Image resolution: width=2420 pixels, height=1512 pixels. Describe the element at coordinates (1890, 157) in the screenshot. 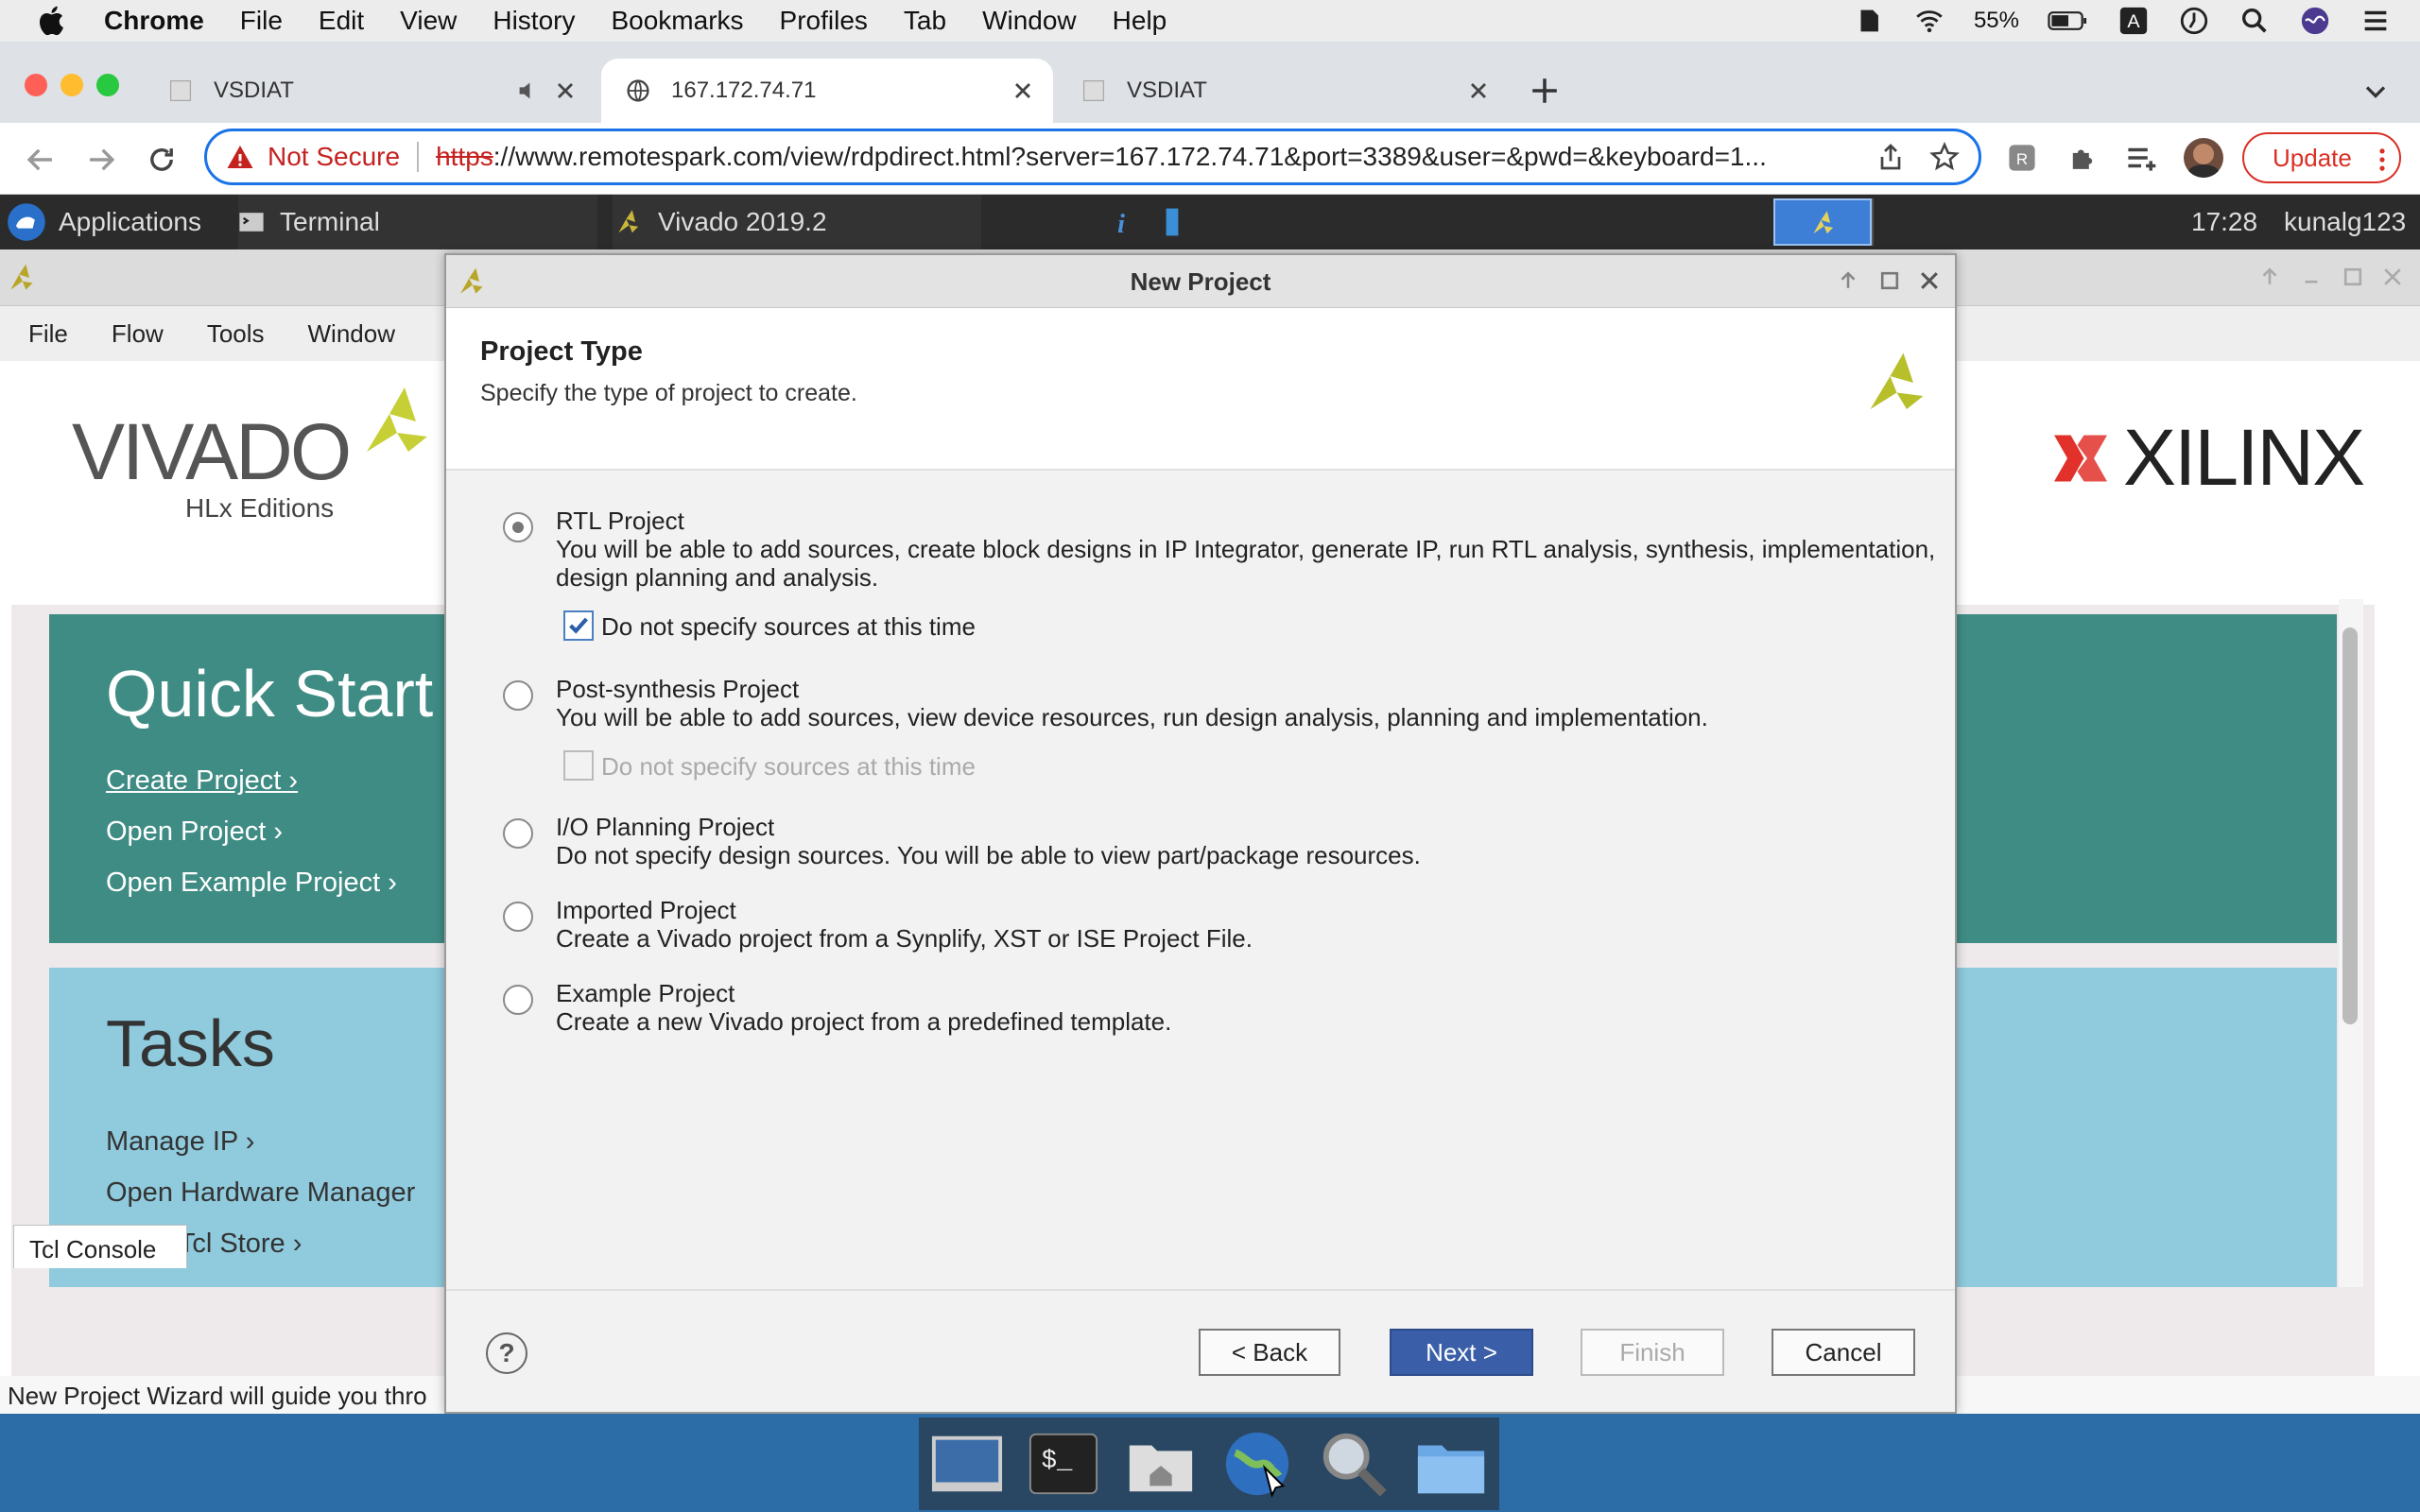

I see `share-icon` at that location.